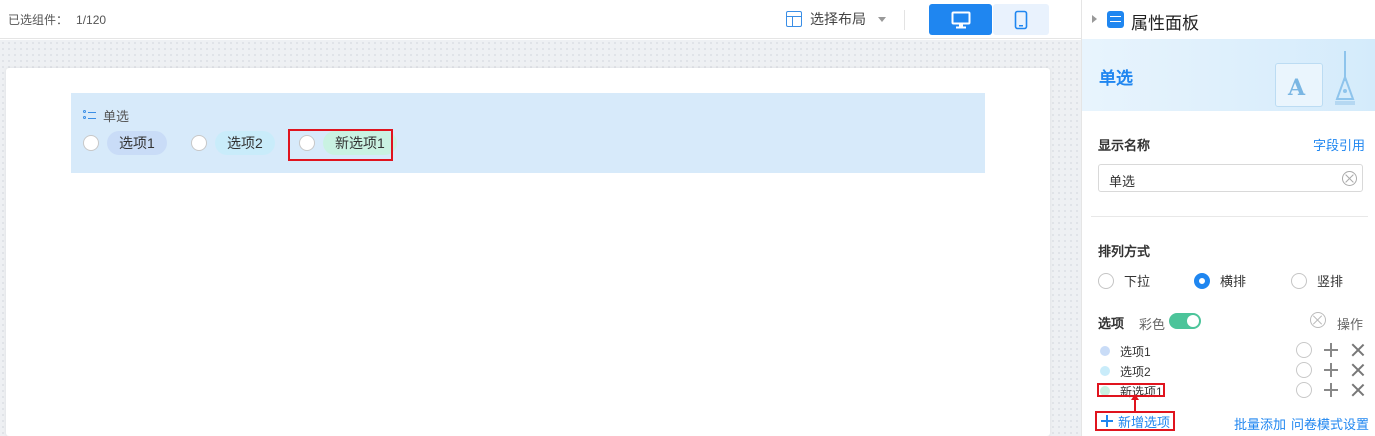 Image resolution: width=1375 pixels, height=436 pixels. What do you see at coordinates (1330, 423) in the screenshot?
I see `survey-mode-link: 问卷模式设置` at bounding box center [1330, 423].